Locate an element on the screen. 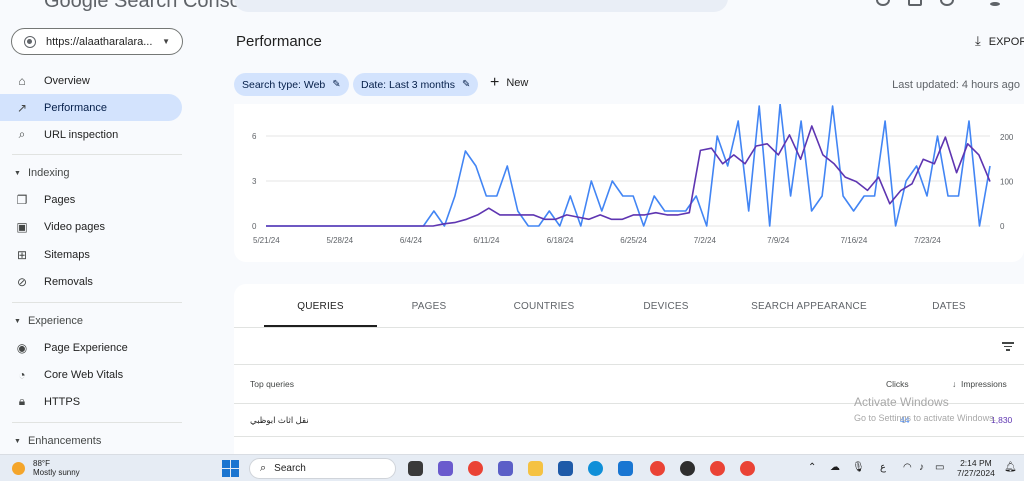  y-tick-right: 200 is located at coordinates (1007, 137).